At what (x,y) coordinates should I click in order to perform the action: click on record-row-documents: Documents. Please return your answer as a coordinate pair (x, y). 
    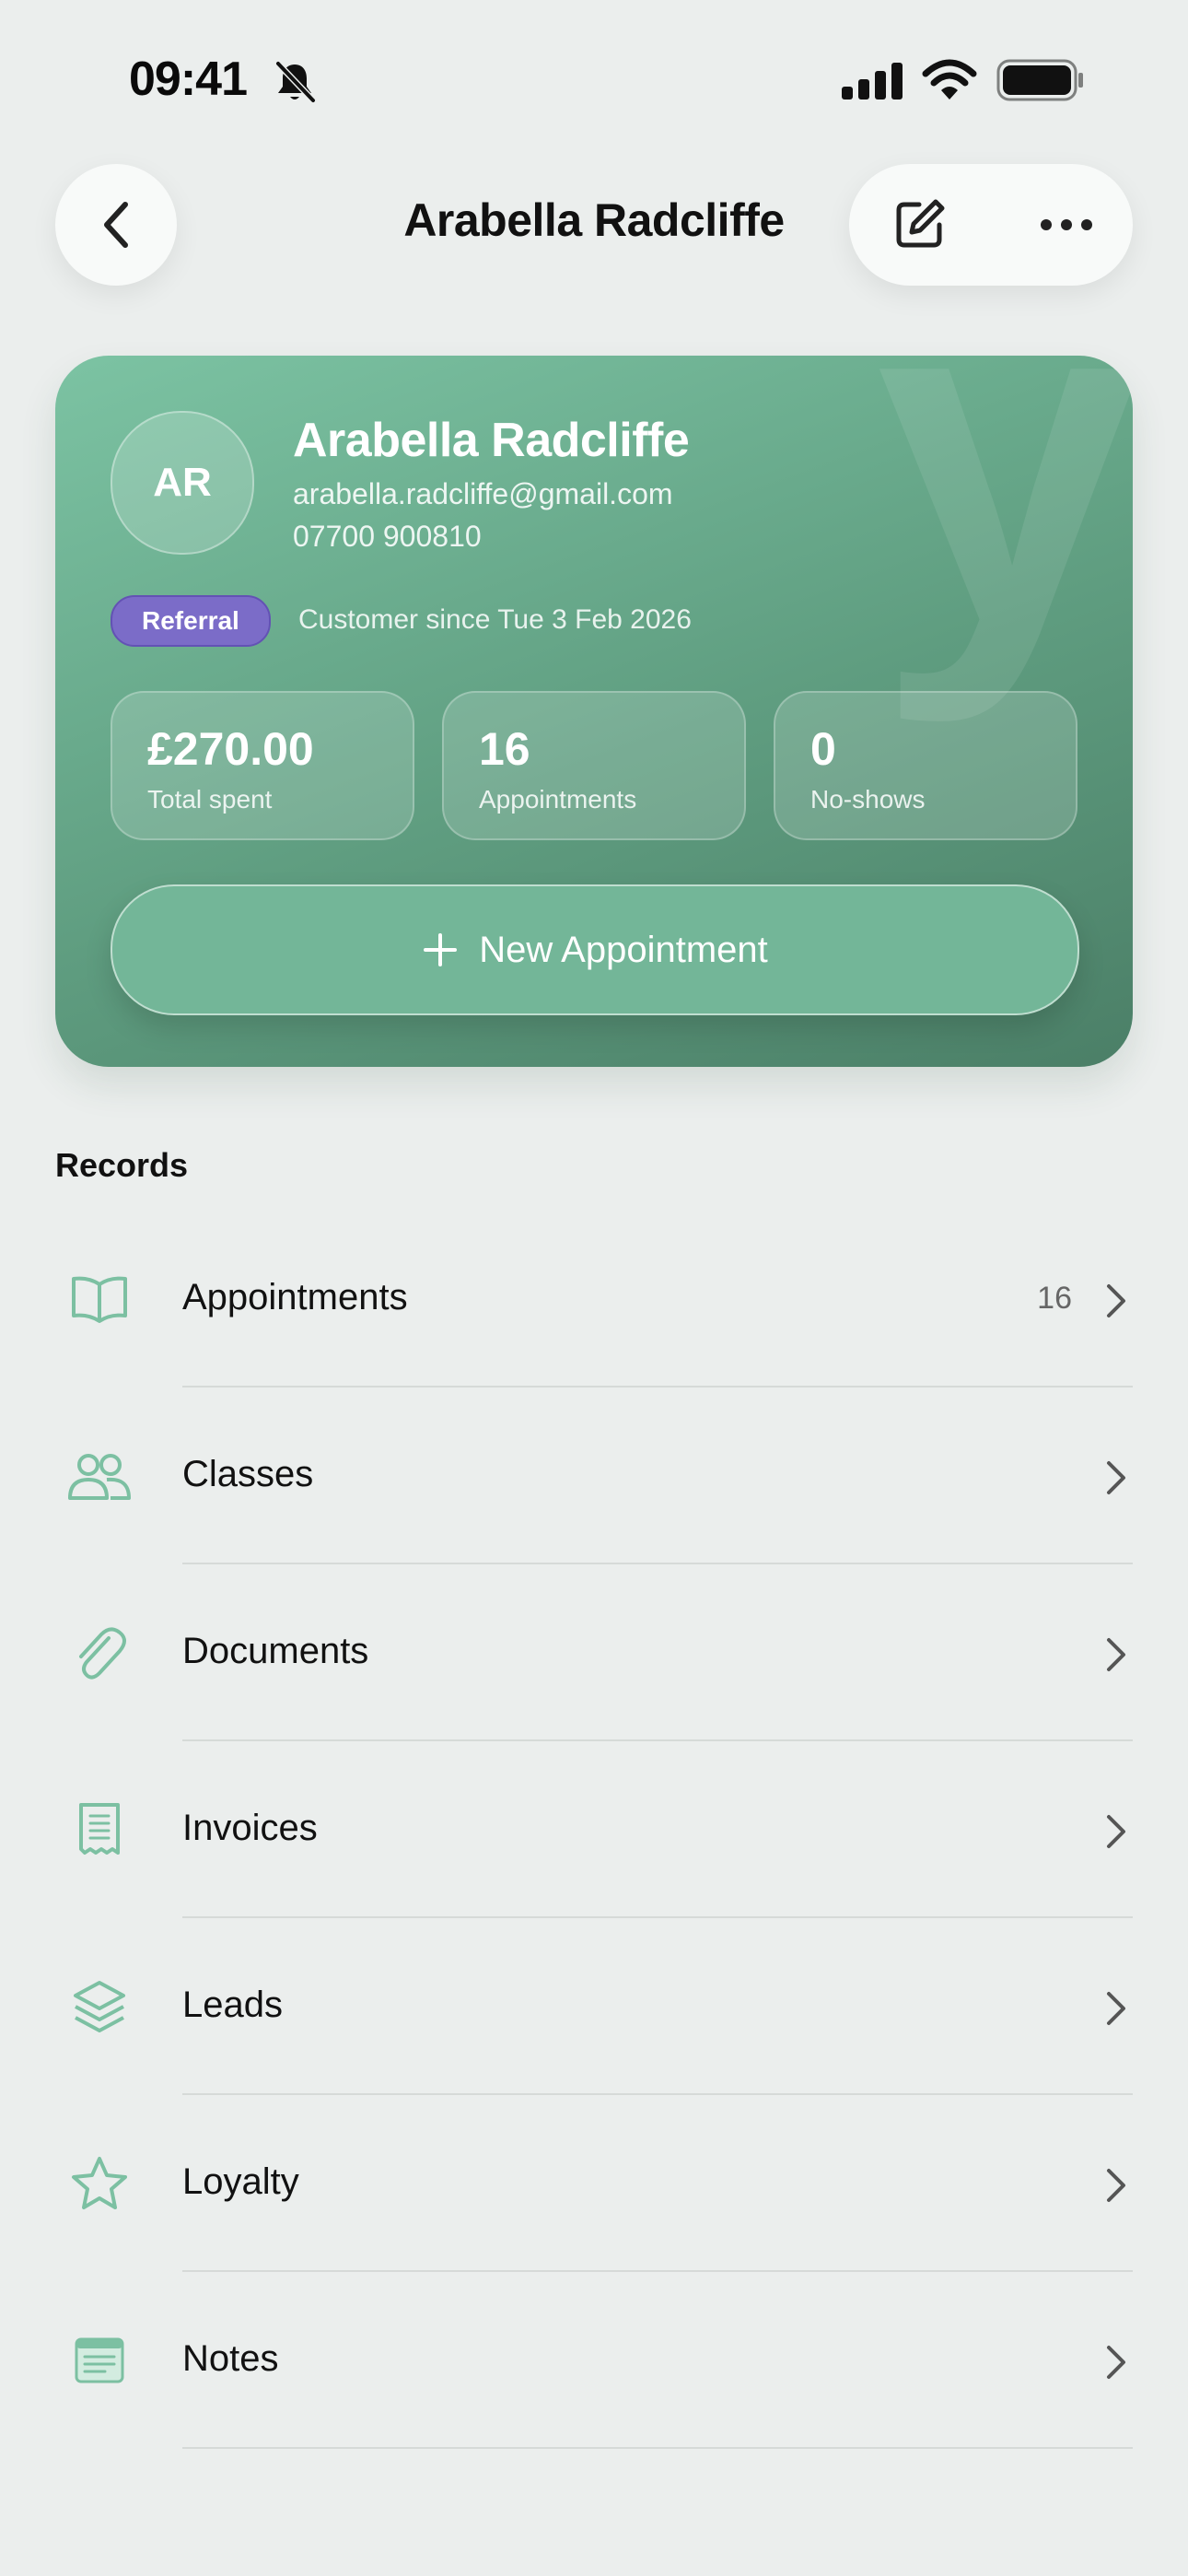
    Looking at the image, I should click on (594, 1652).